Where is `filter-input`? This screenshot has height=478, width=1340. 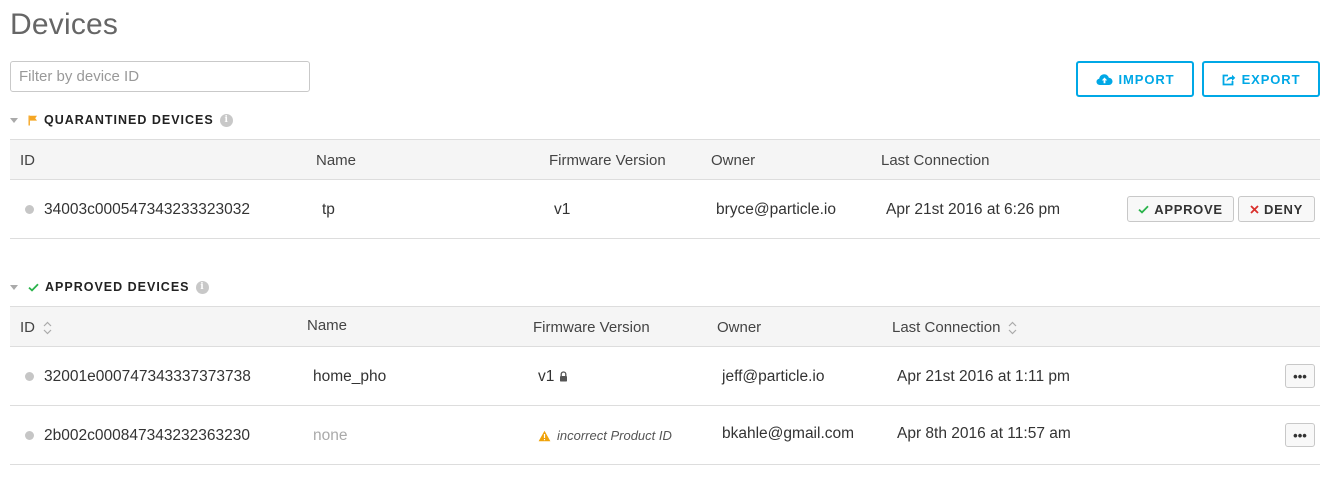
filter-input is located at coordinates (160, 76).